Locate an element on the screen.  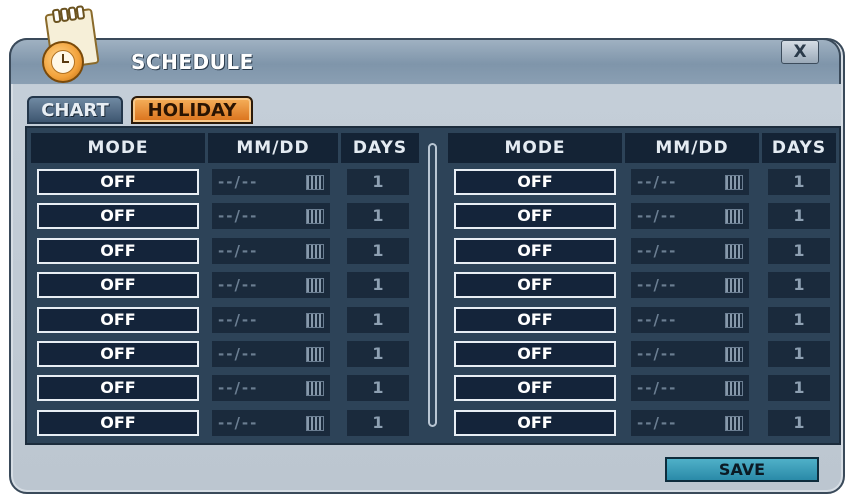
header-date-left: MM/DD is located at coordinates (273, 148).